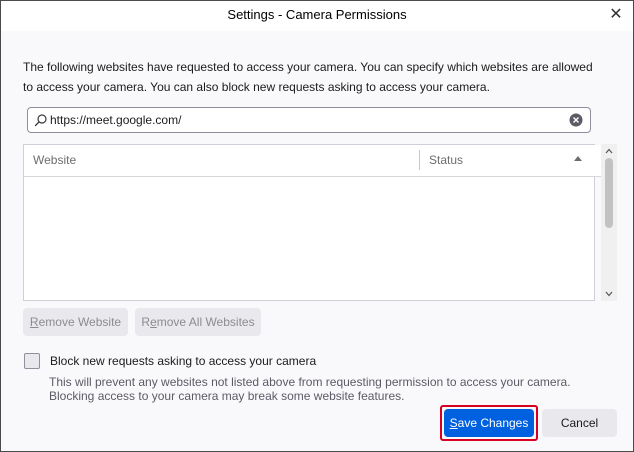 This screenshot has height=452, width=634. I want to click on close-icon: ✕, so click(616, 15).